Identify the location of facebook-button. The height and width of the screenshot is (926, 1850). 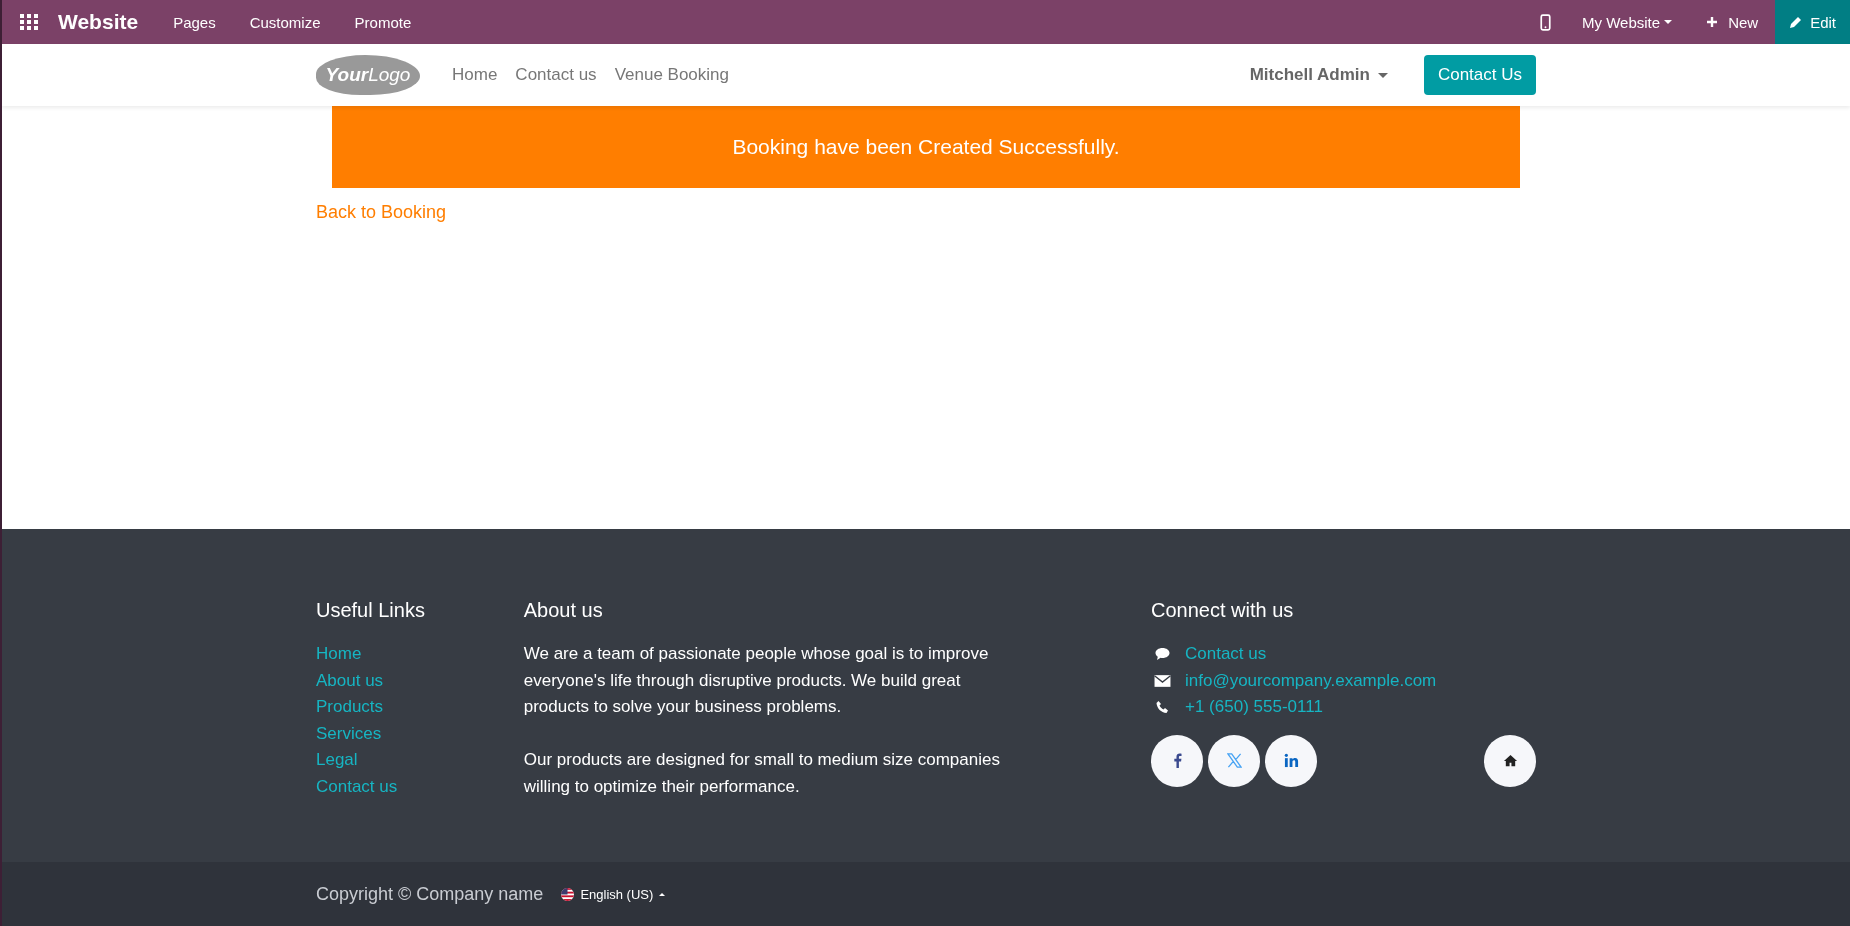
(1177, 760).